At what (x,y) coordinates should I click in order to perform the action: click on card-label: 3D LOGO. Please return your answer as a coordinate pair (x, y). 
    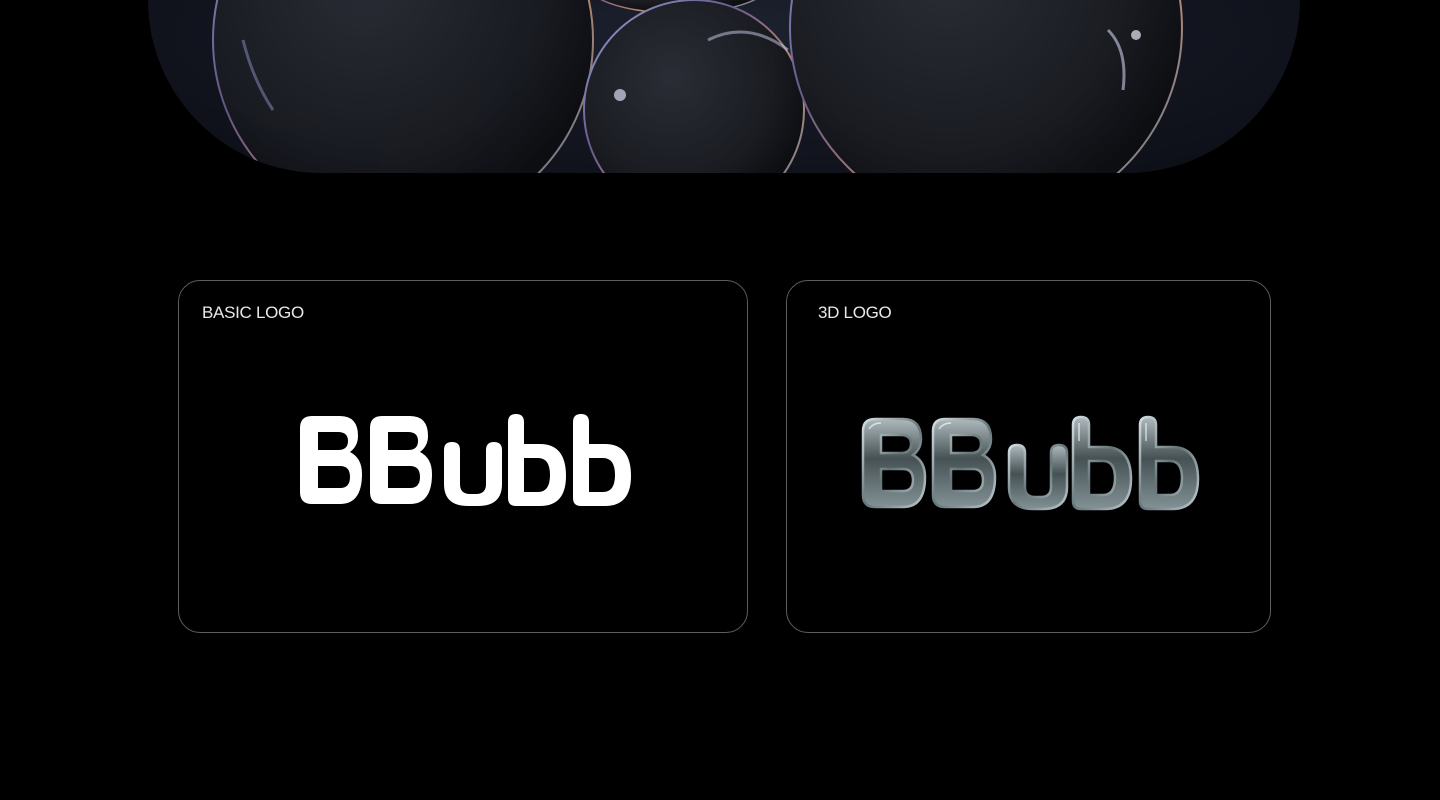
    Looking at the image, I should click on (855, 312).